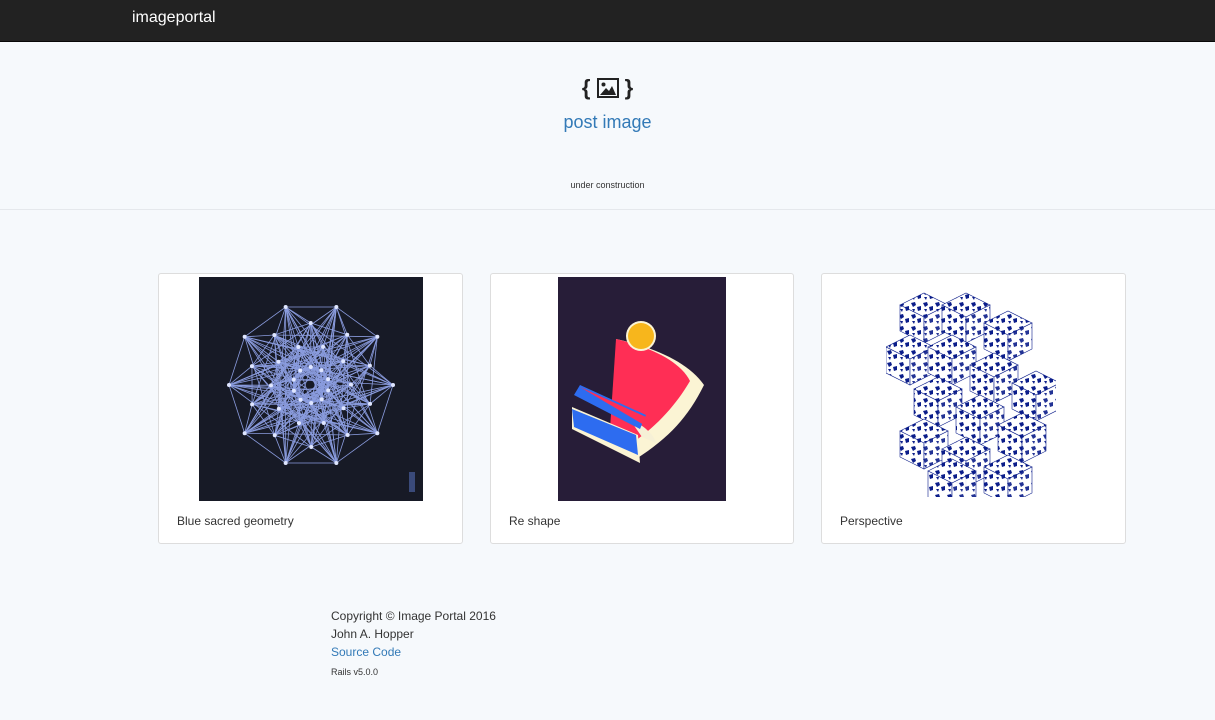 This screenshot has width=1215, height=720. I want to click on top-navbar: imageportal, so click(607, 21).